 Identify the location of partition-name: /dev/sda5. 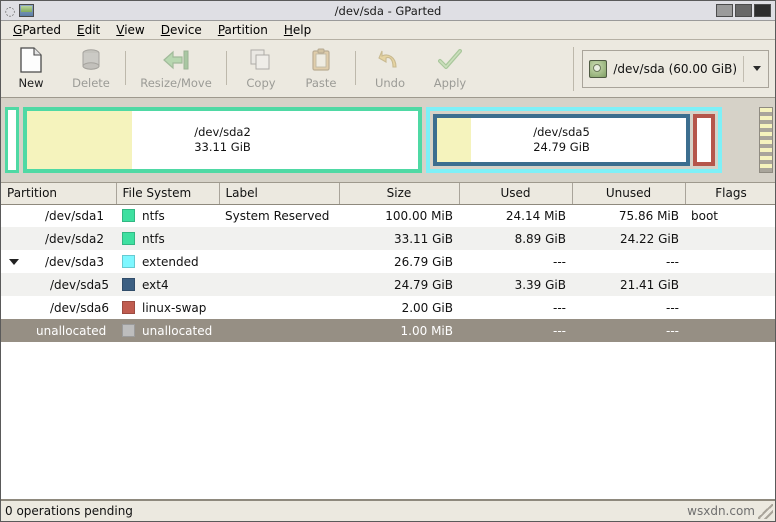
(80, 284).